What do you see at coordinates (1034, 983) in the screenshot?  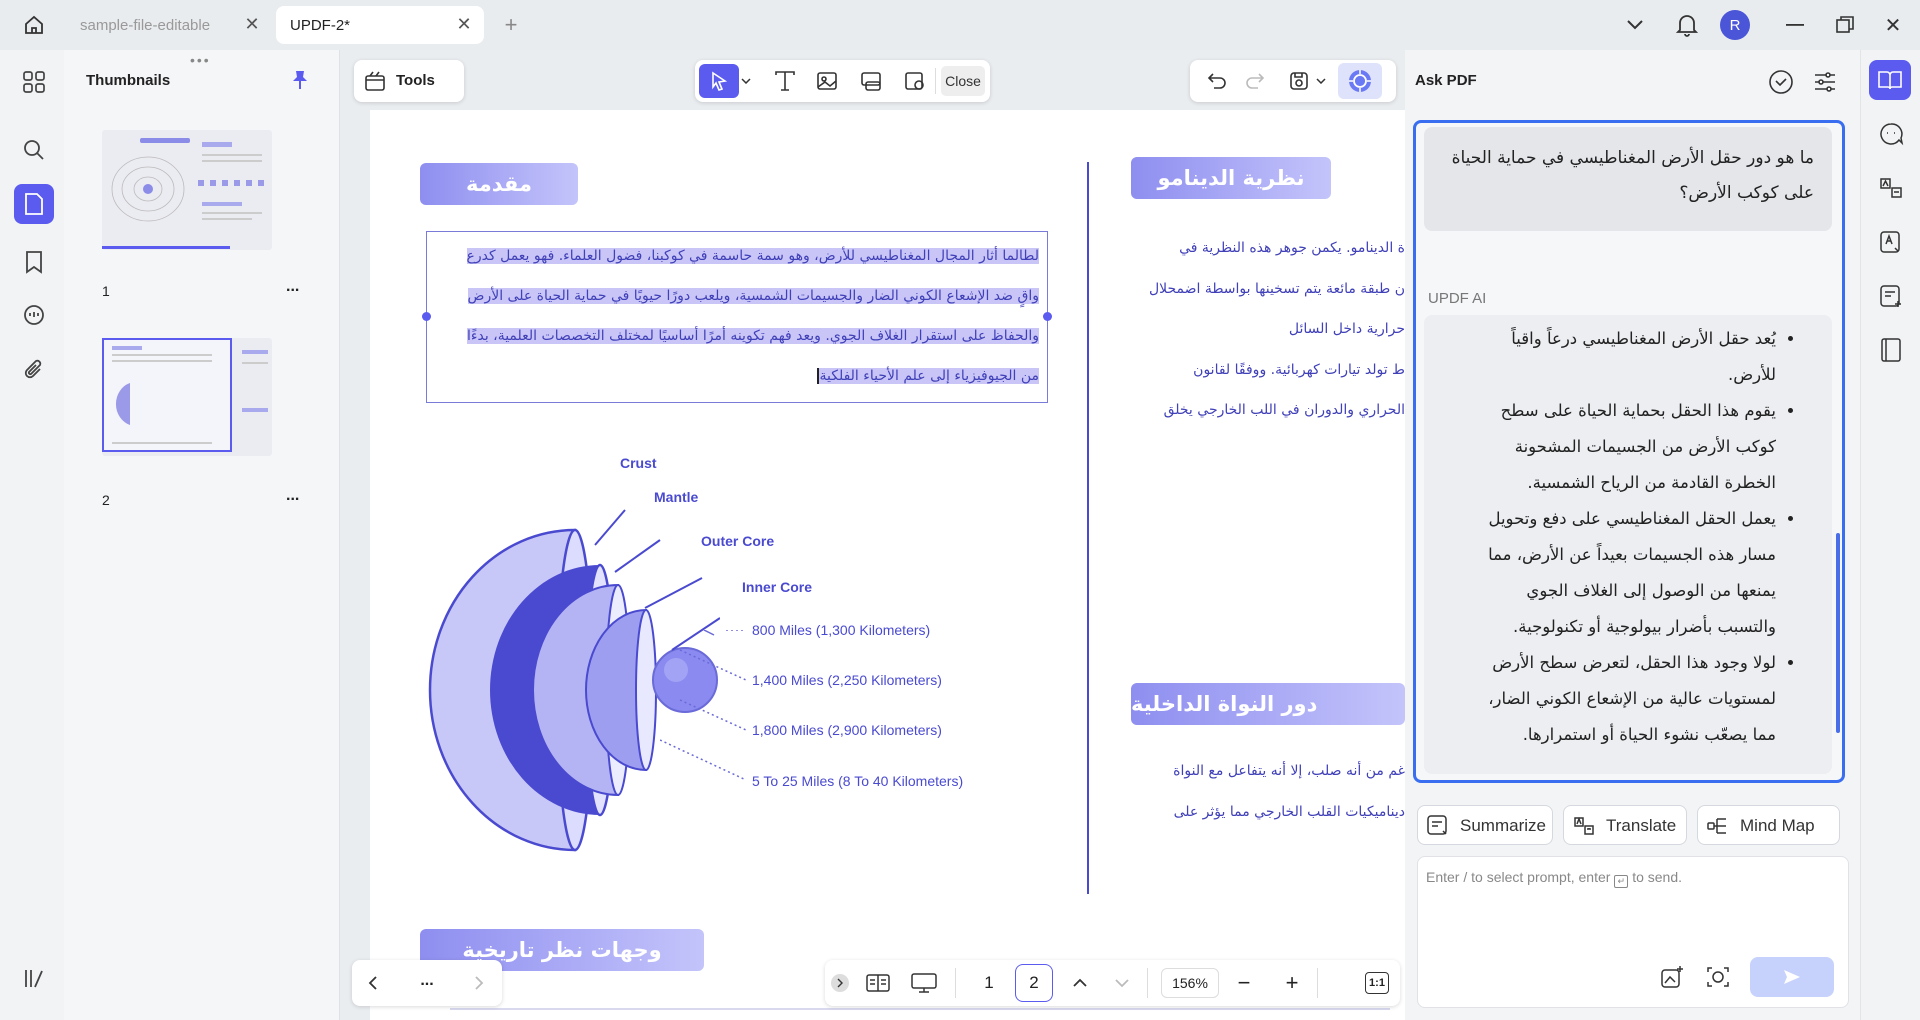 I see `current-page-input: 2` at bounding box center [1034, 983].